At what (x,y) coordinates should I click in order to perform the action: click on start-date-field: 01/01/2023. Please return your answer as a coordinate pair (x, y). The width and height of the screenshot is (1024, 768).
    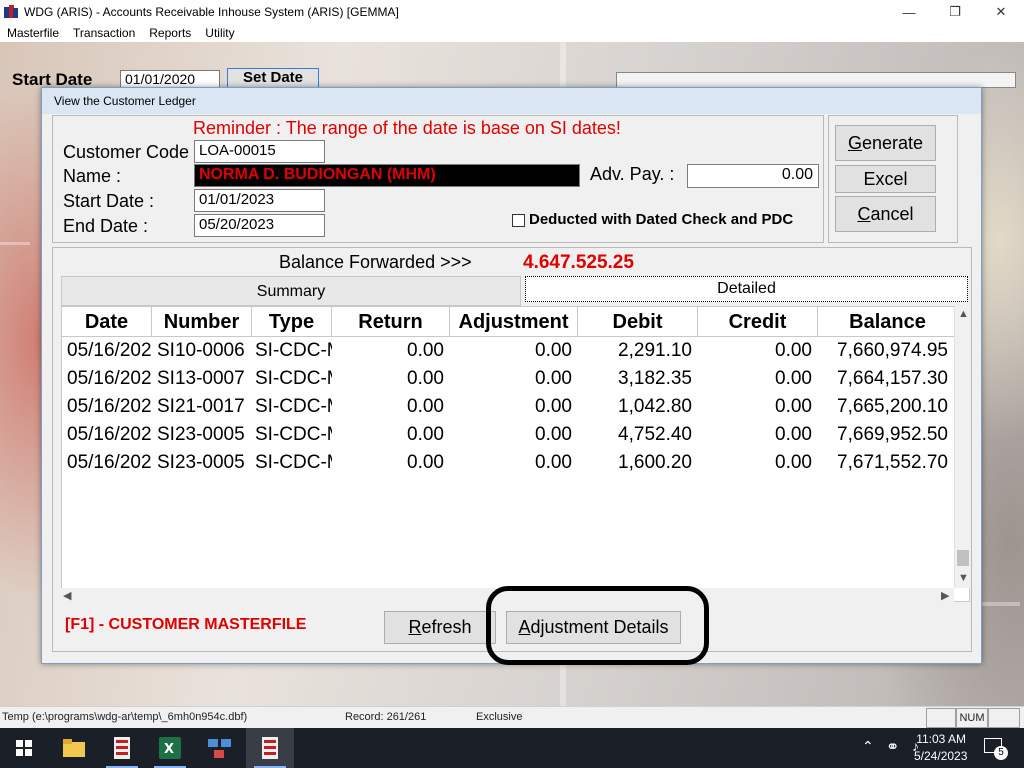
    Looking at the image, I should click on (259, 200).